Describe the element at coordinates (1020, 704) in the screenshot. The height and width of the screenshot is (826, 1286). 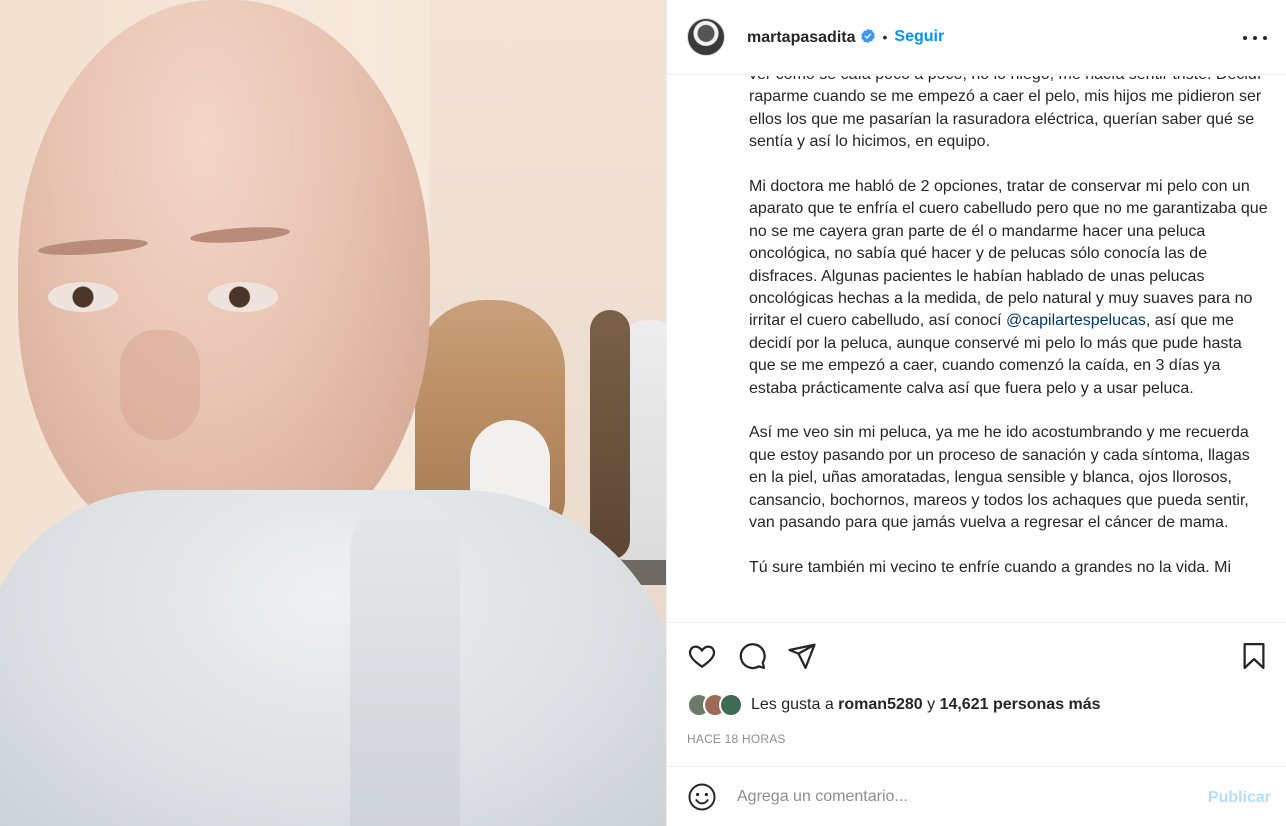
I see `likes-count: 14,621 personas más` at that location.